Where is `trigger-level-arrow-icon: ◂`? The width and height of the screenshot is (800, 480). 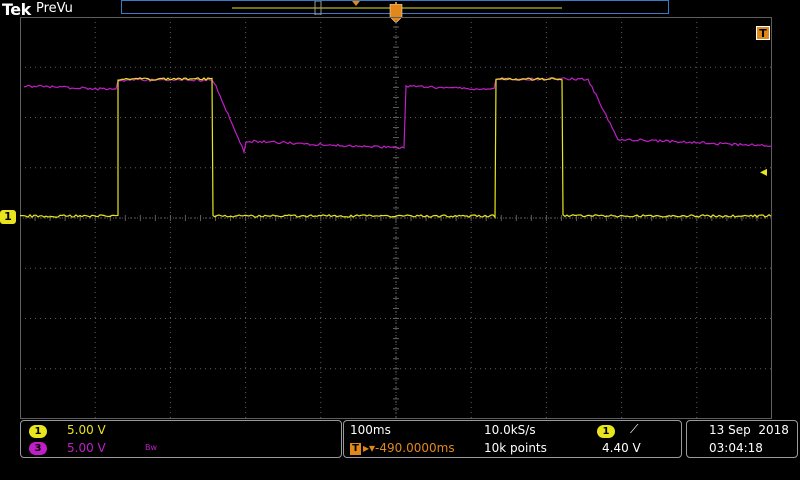
trigger-level-arrow-icon: ◂ is located at coordinates (763, 172).